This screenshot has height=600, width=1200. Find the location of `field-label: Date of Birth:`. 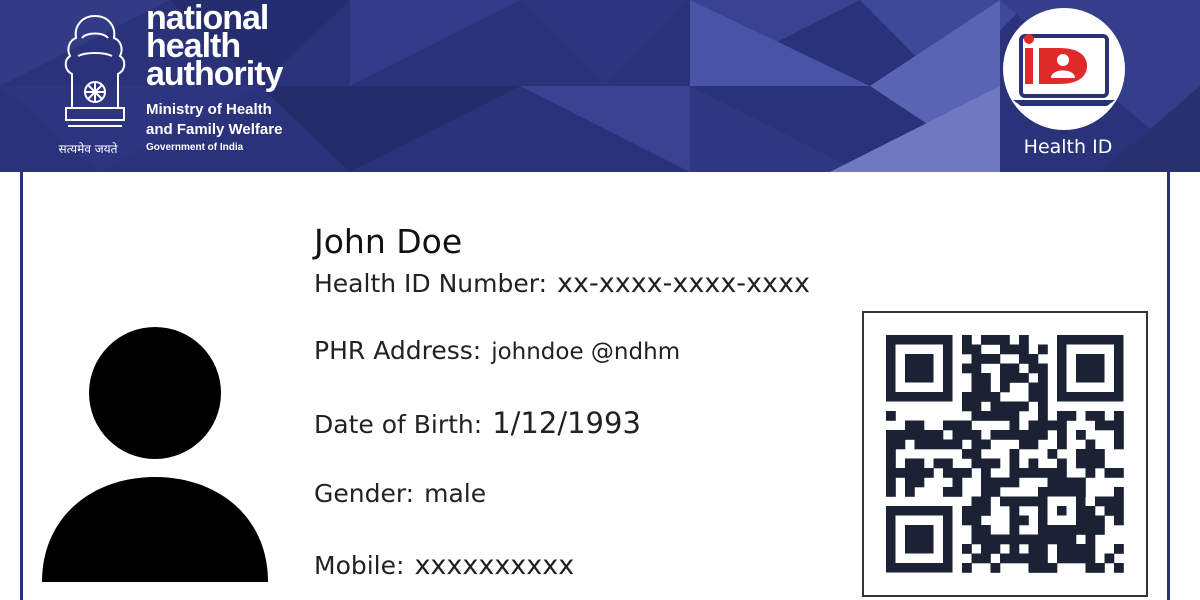

field-label: Date of Birth: is located at coordinates (398, 424).